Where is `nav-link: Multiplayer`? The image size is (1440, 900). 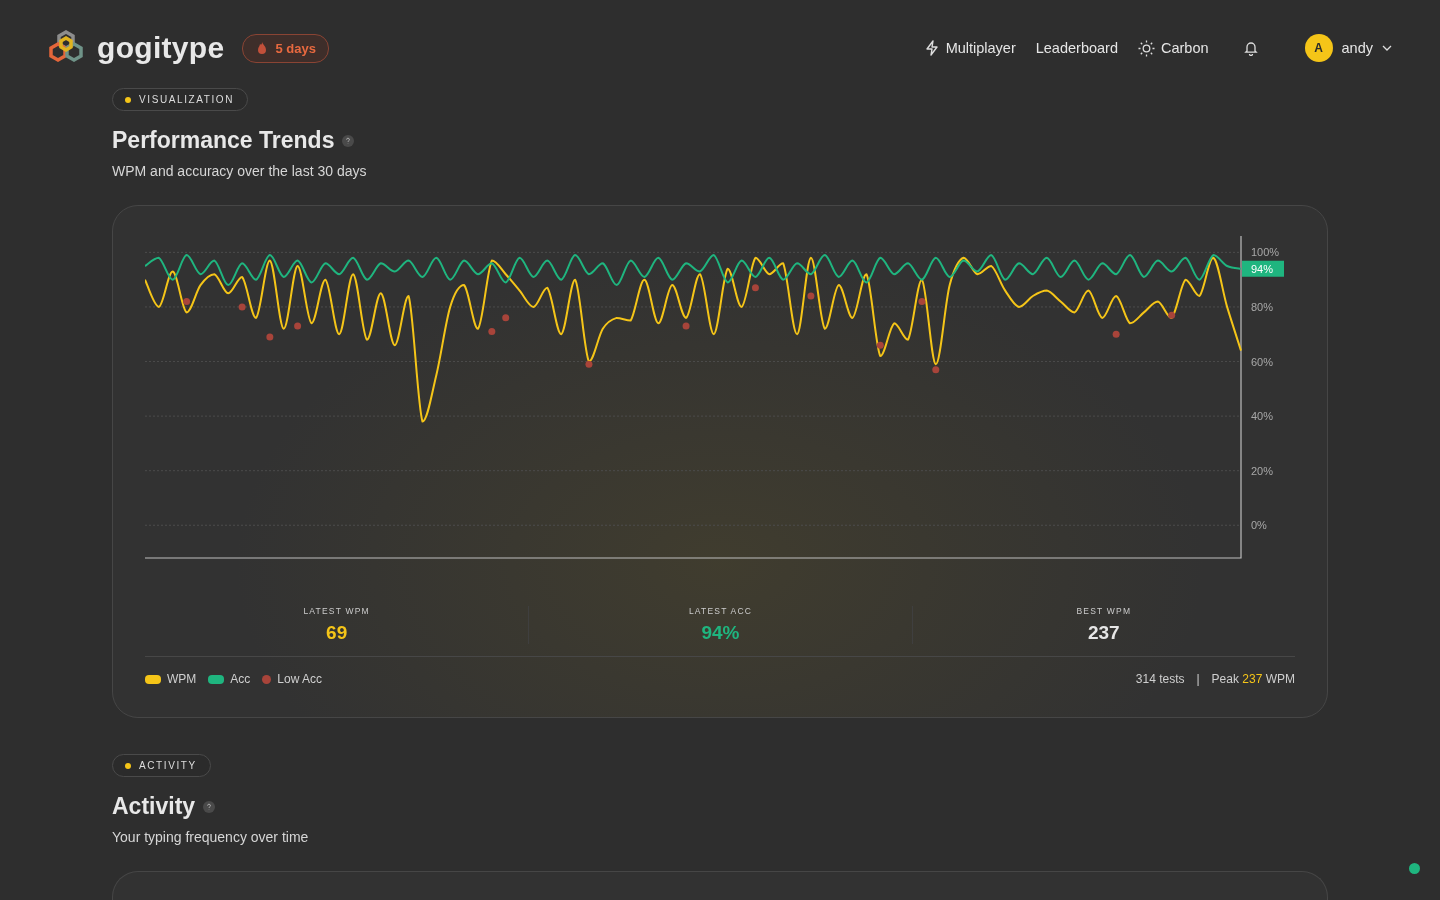
nav-link: Multiplayer is located at coordinates (969, 48).